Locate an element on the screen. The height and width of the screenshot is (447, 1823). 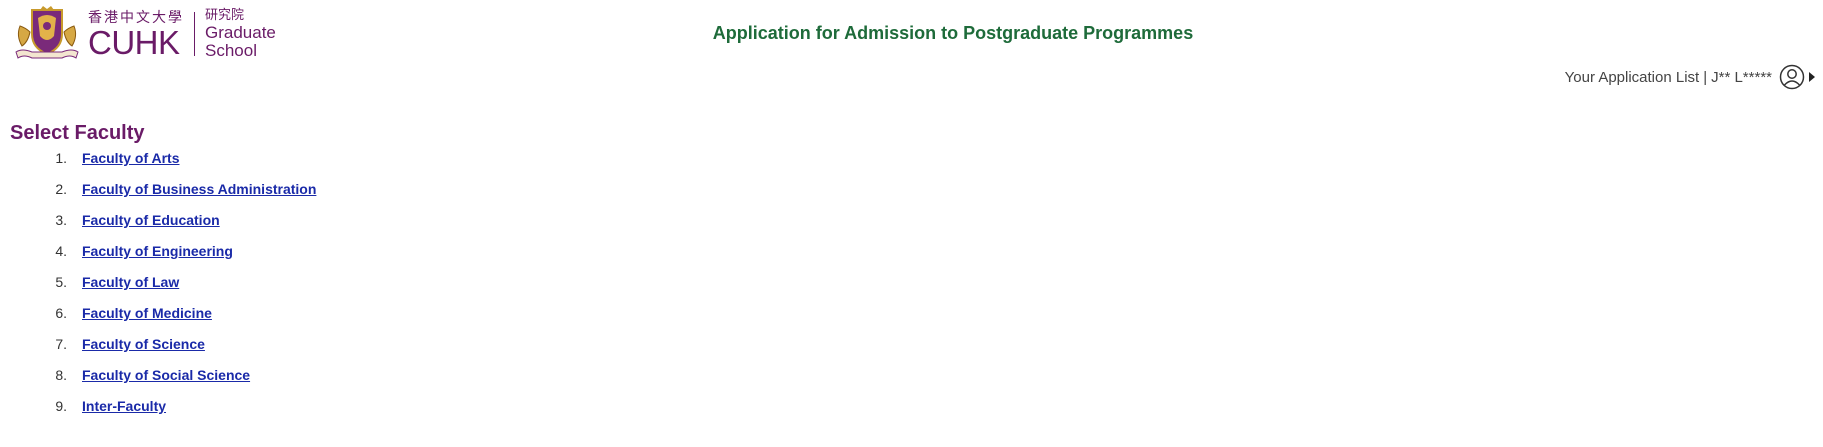
logo-school-chinese: 研究院 is located at coordinates (225, 15).